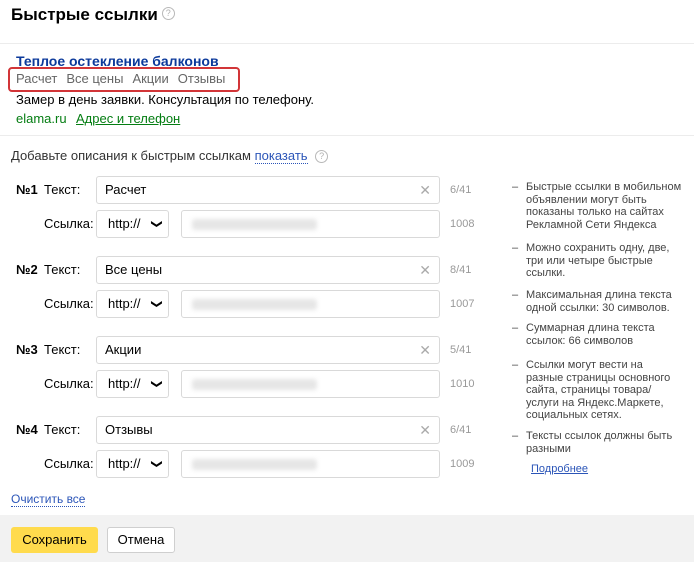 Image resolution: width=694 pixels, height=562 pixels. What do you see at coordinates (461, 270) in the screenshot?
I see `text-counter: 8/41` at bounding box center [461, 270].